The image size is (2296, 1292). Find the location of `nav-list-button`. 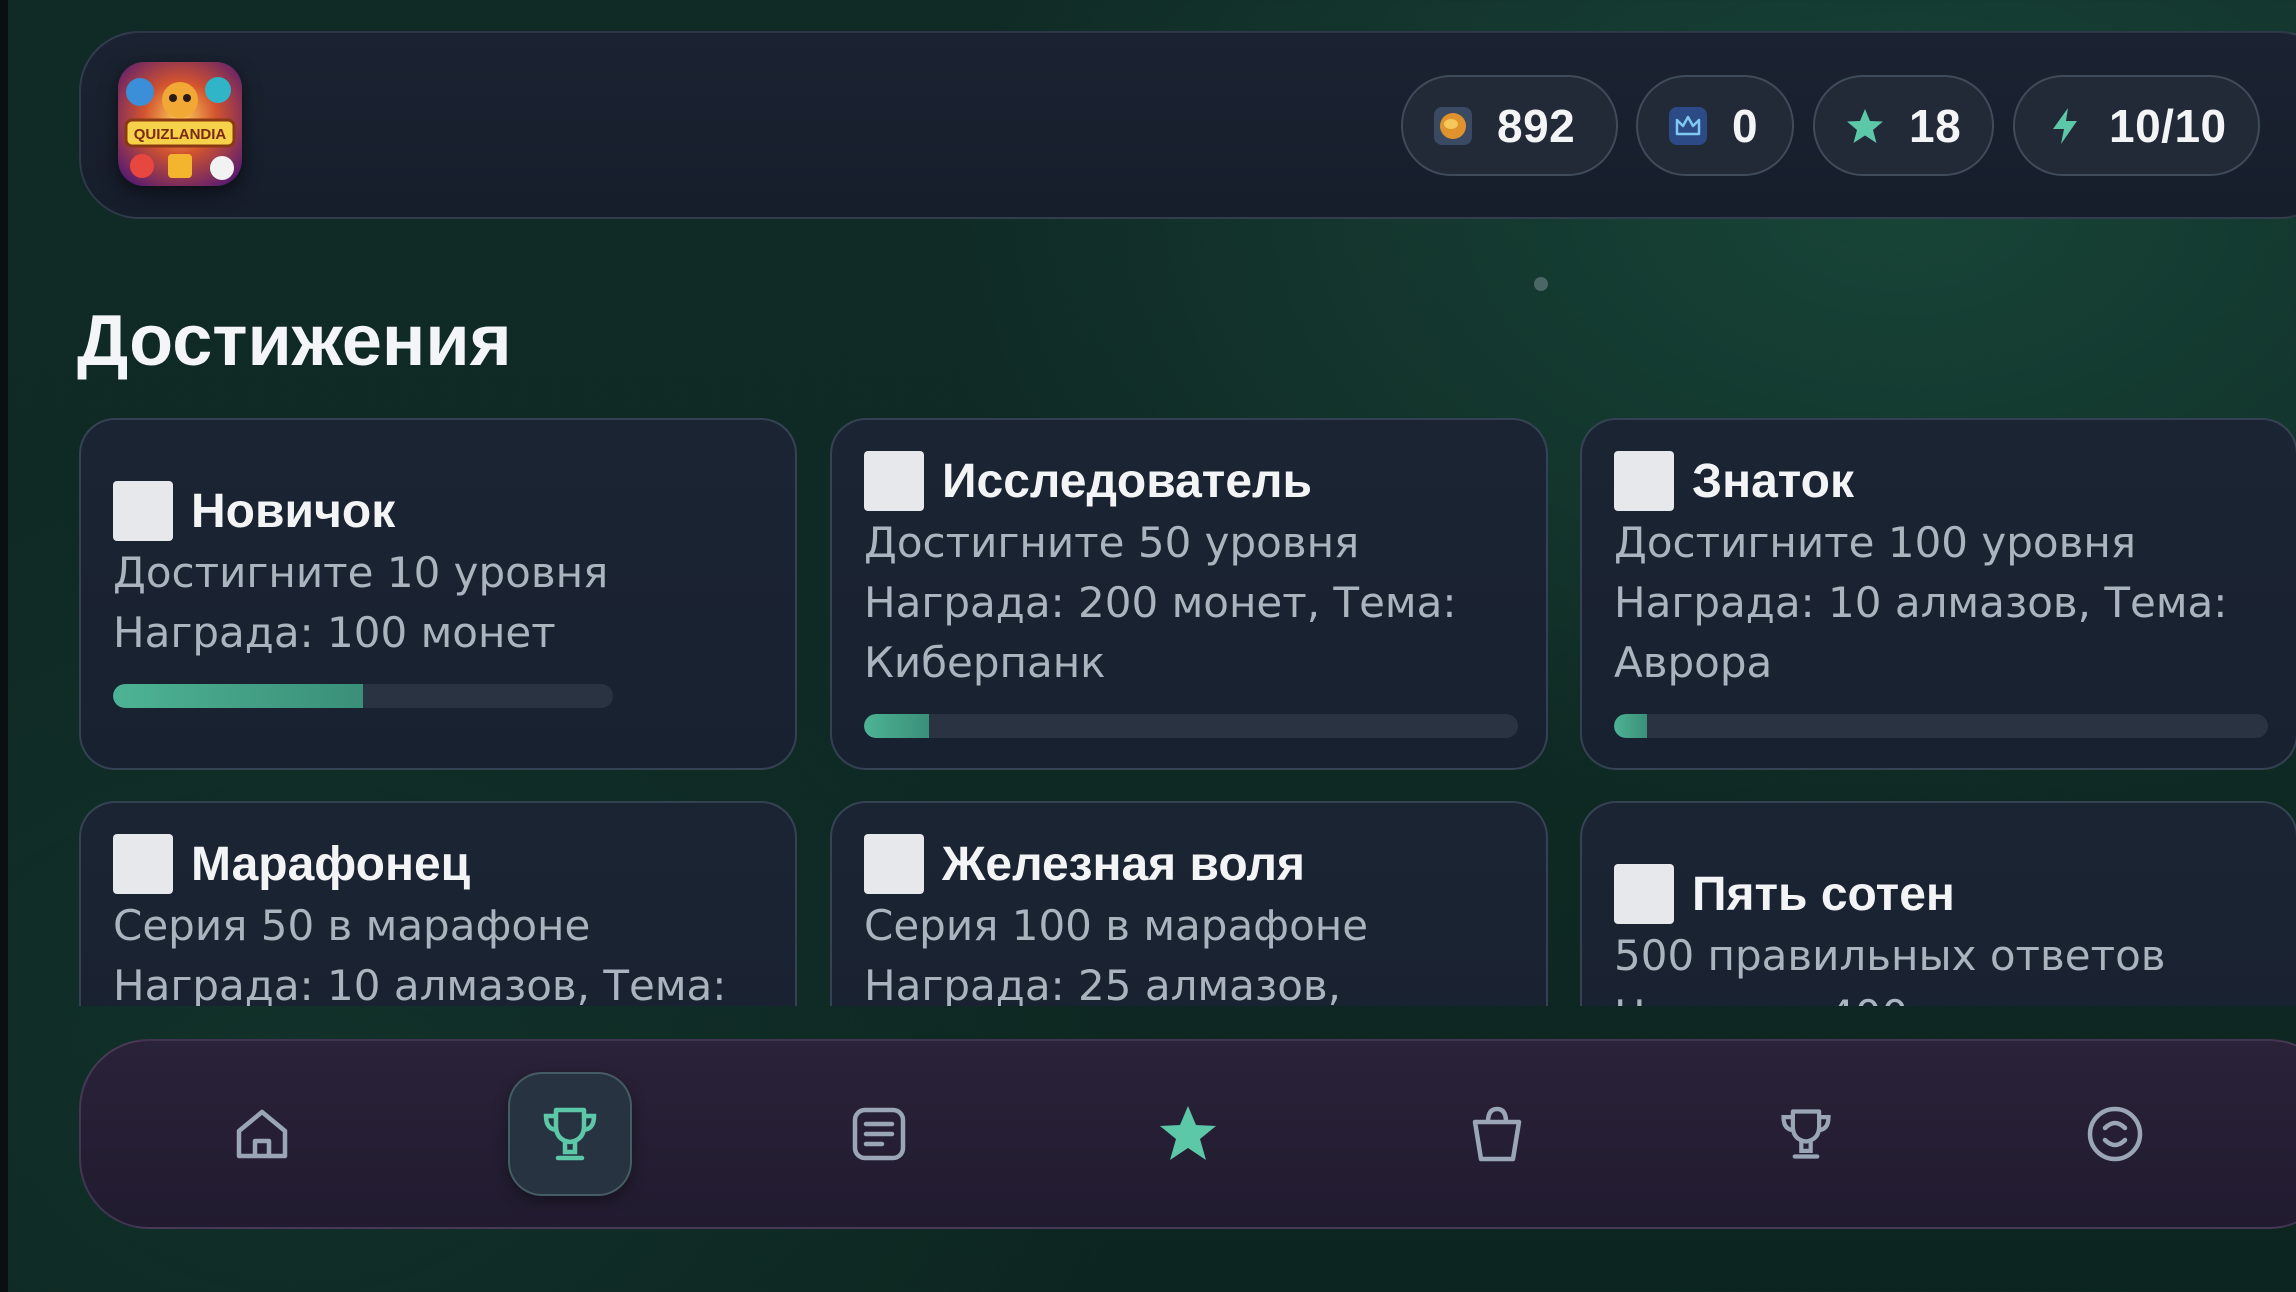

nav-list-button is located at coordinates (879, 1134).